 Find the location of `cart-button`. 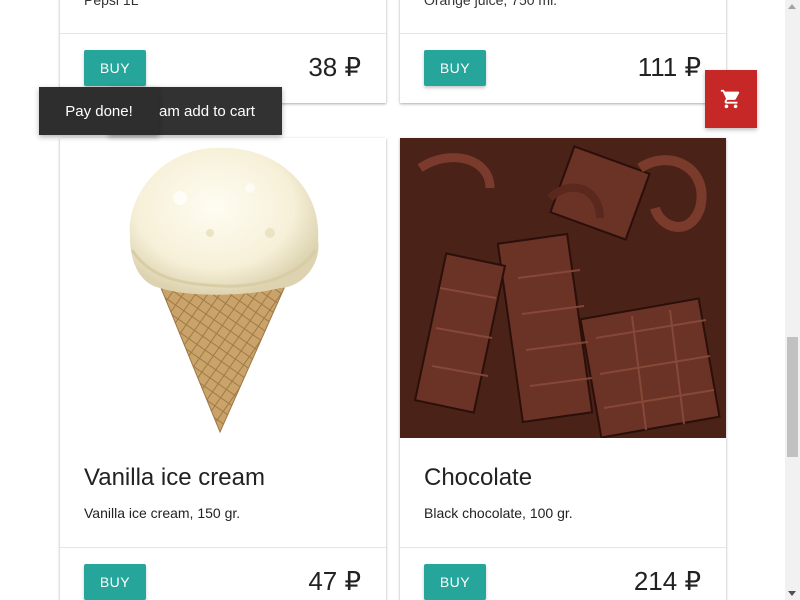

cart-button is located at coordinates (731, 99).